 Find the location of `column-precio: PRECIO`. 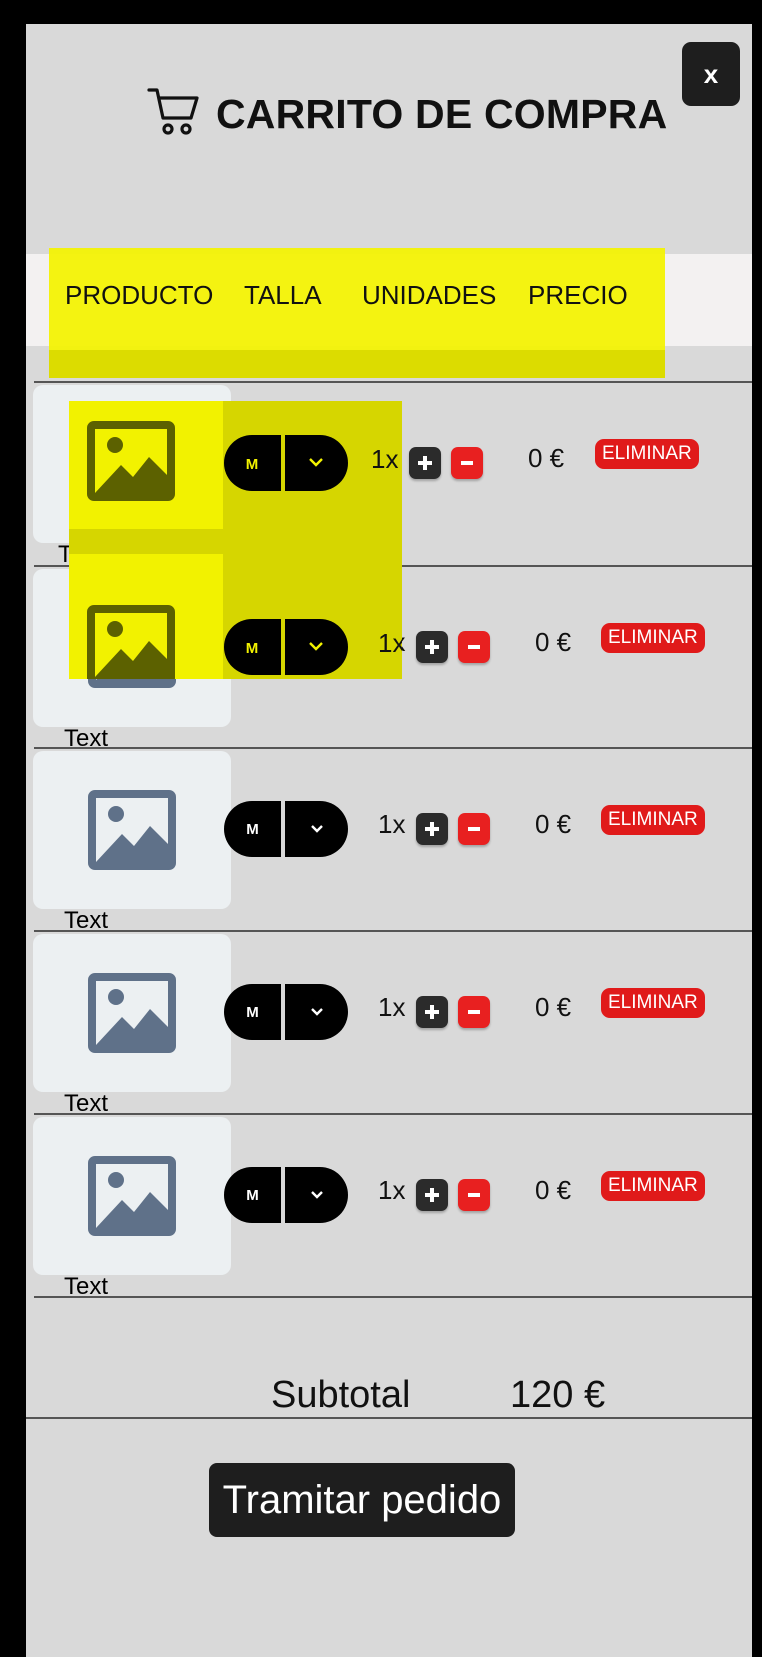

column-precio: PRECIO is located at coordinates (578, 295).